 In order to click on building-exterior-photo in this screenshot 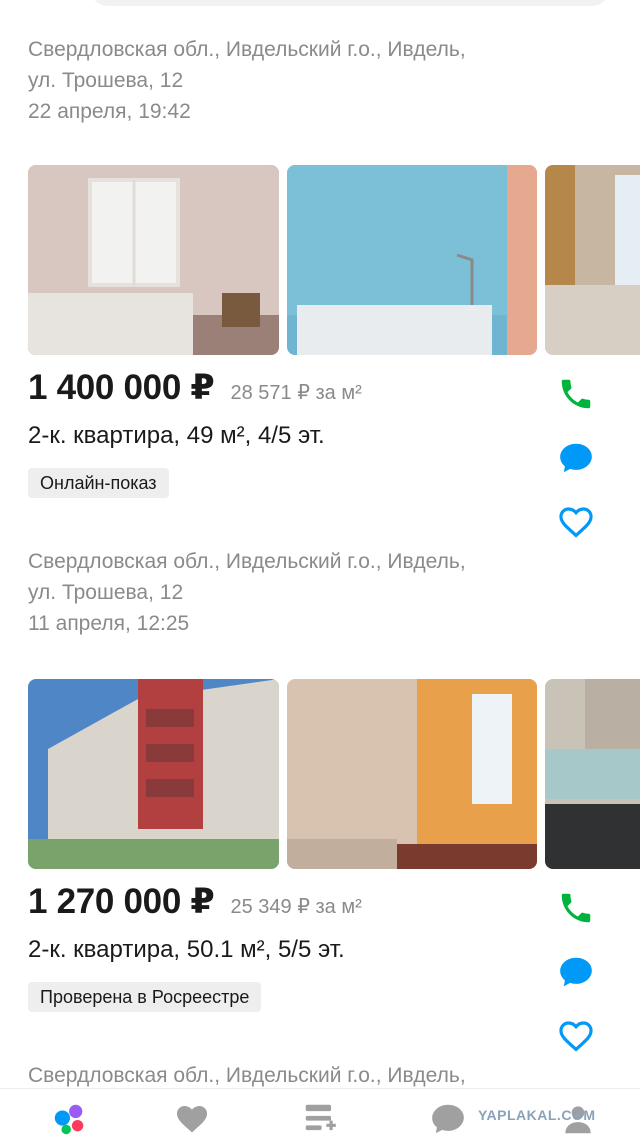, I will do `click(153, 774)`.